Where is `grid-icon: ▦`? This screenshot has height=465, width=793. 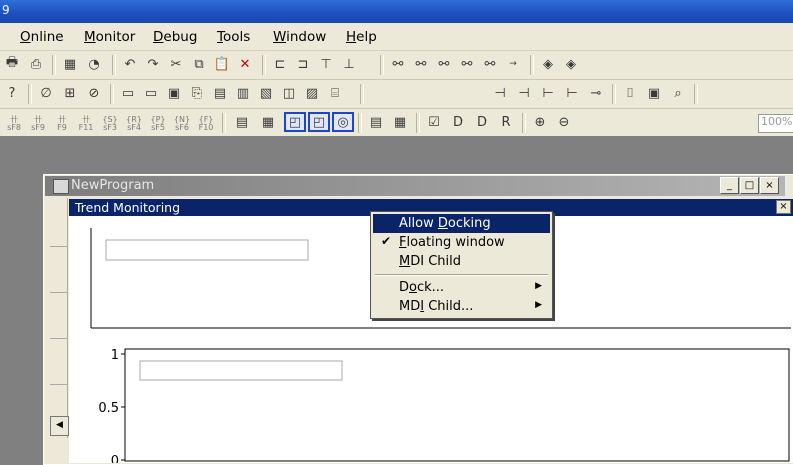 grid-icon: ▦ is located at coordinates (70, 64).